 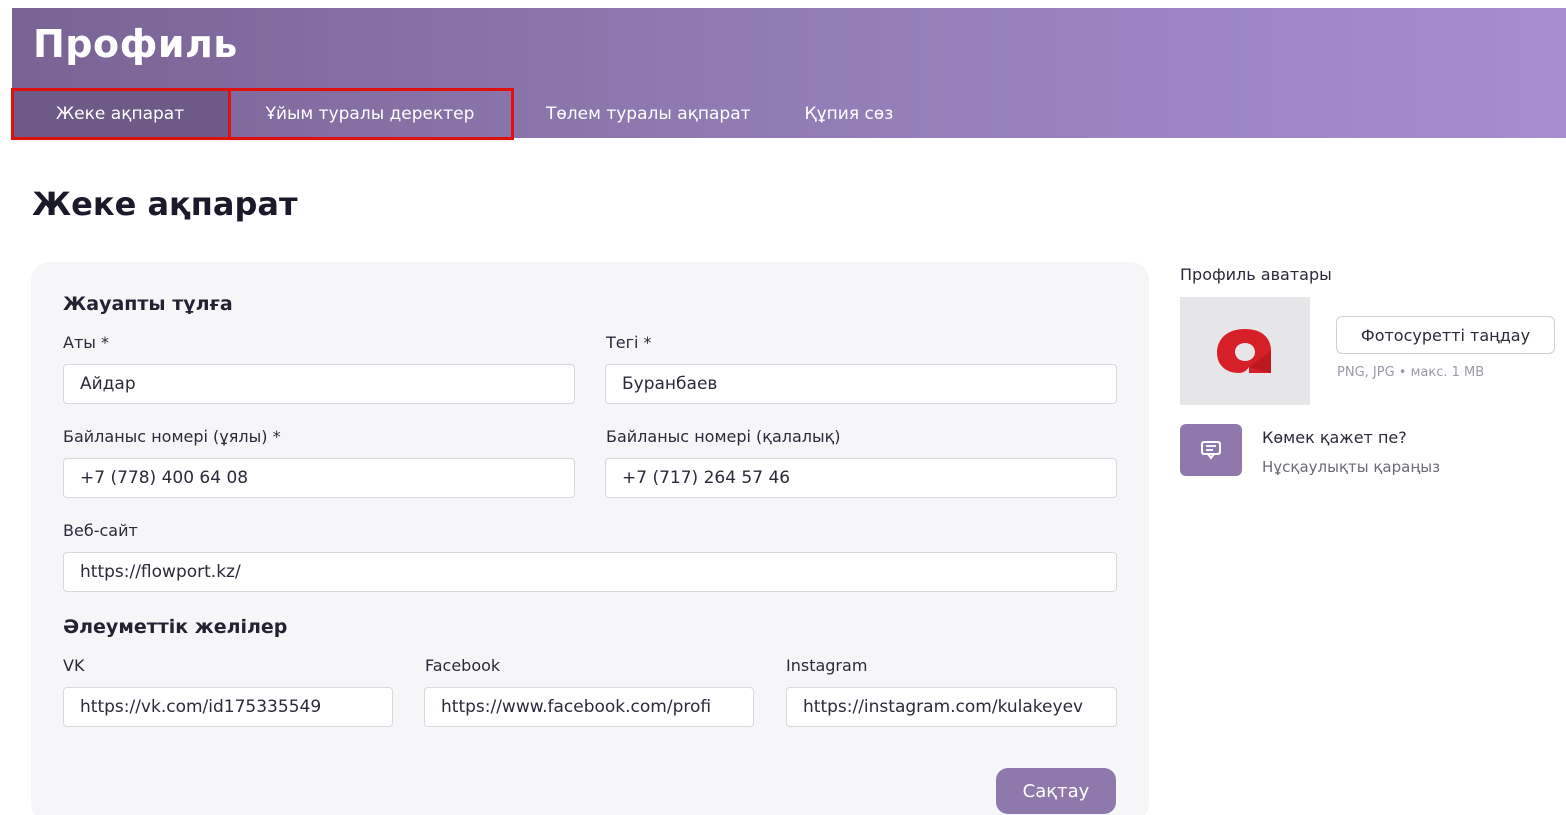 What do you see at coordinates (1256, 274) in the screenshot?
I see `avatar-label: Профиль аватары` at bounding box center [1256, 274].